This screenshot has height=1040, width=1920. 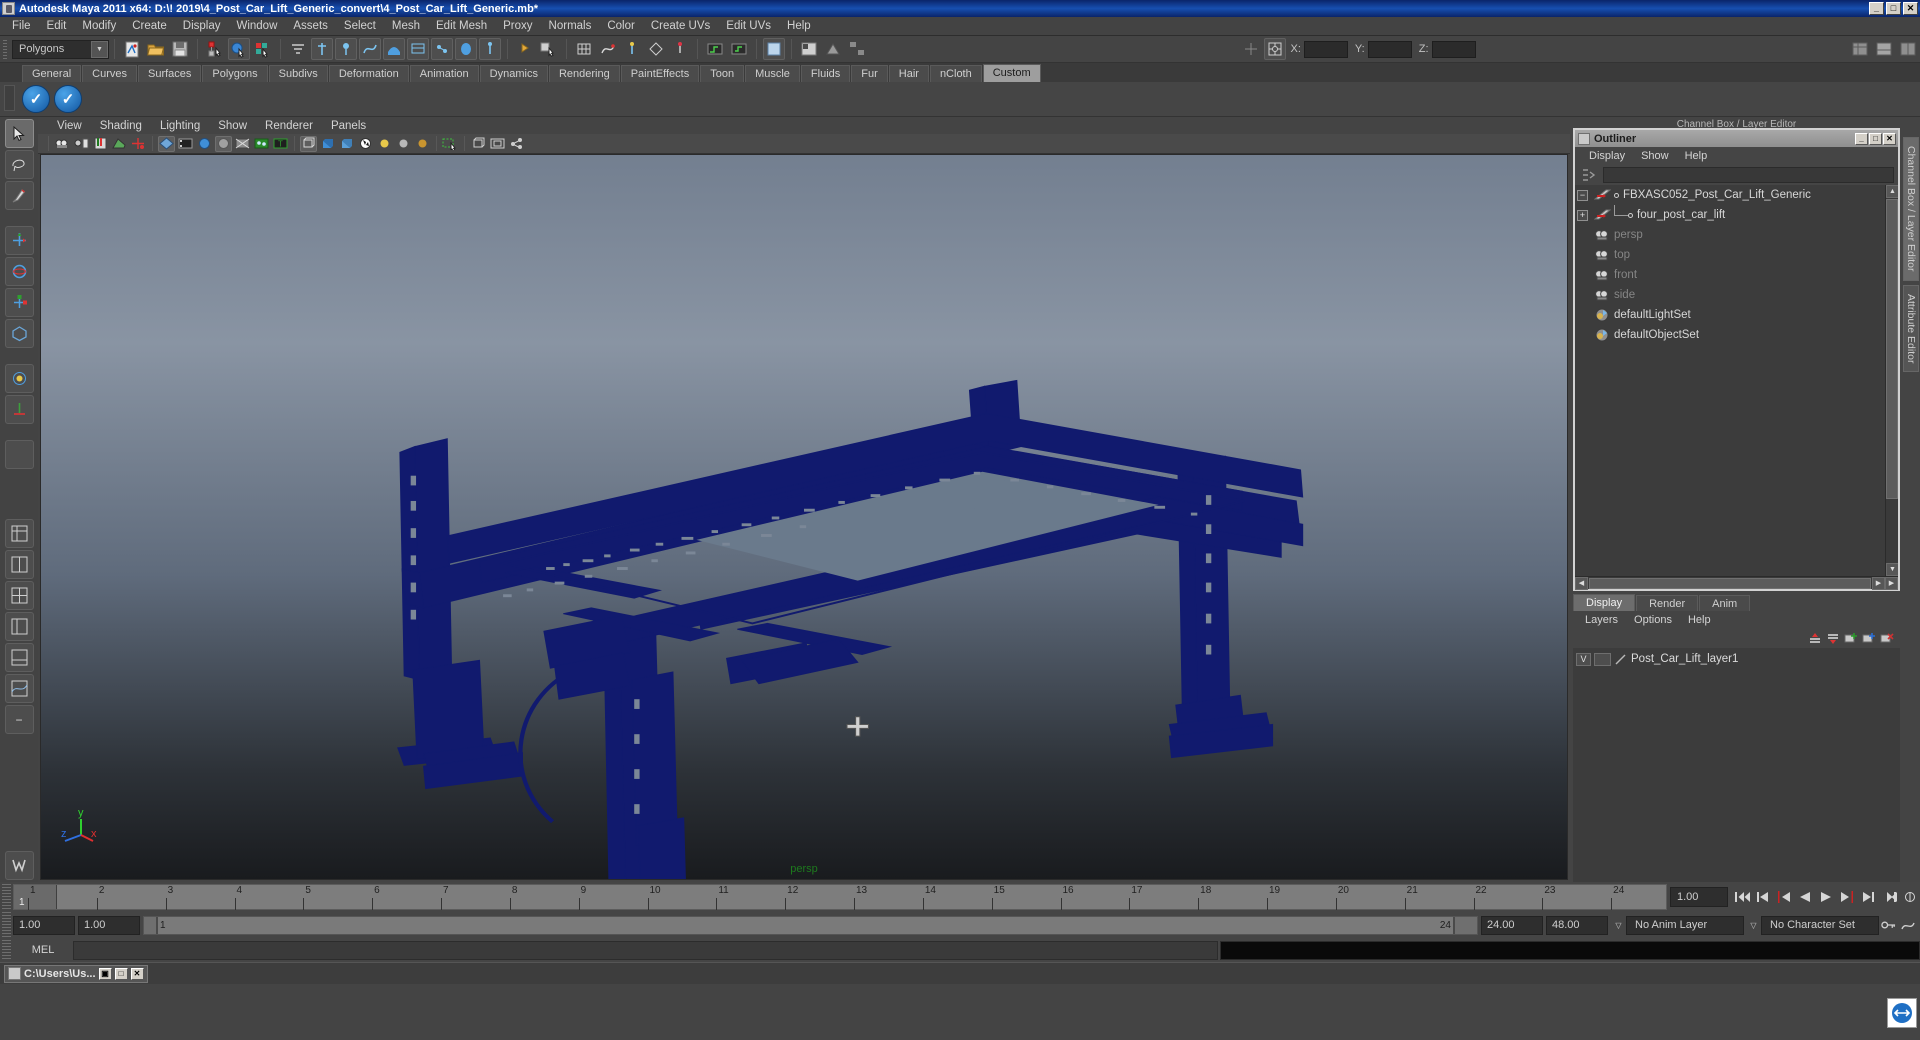 I want to click on select-by-object-type-icon, so click(x=239, y=49).